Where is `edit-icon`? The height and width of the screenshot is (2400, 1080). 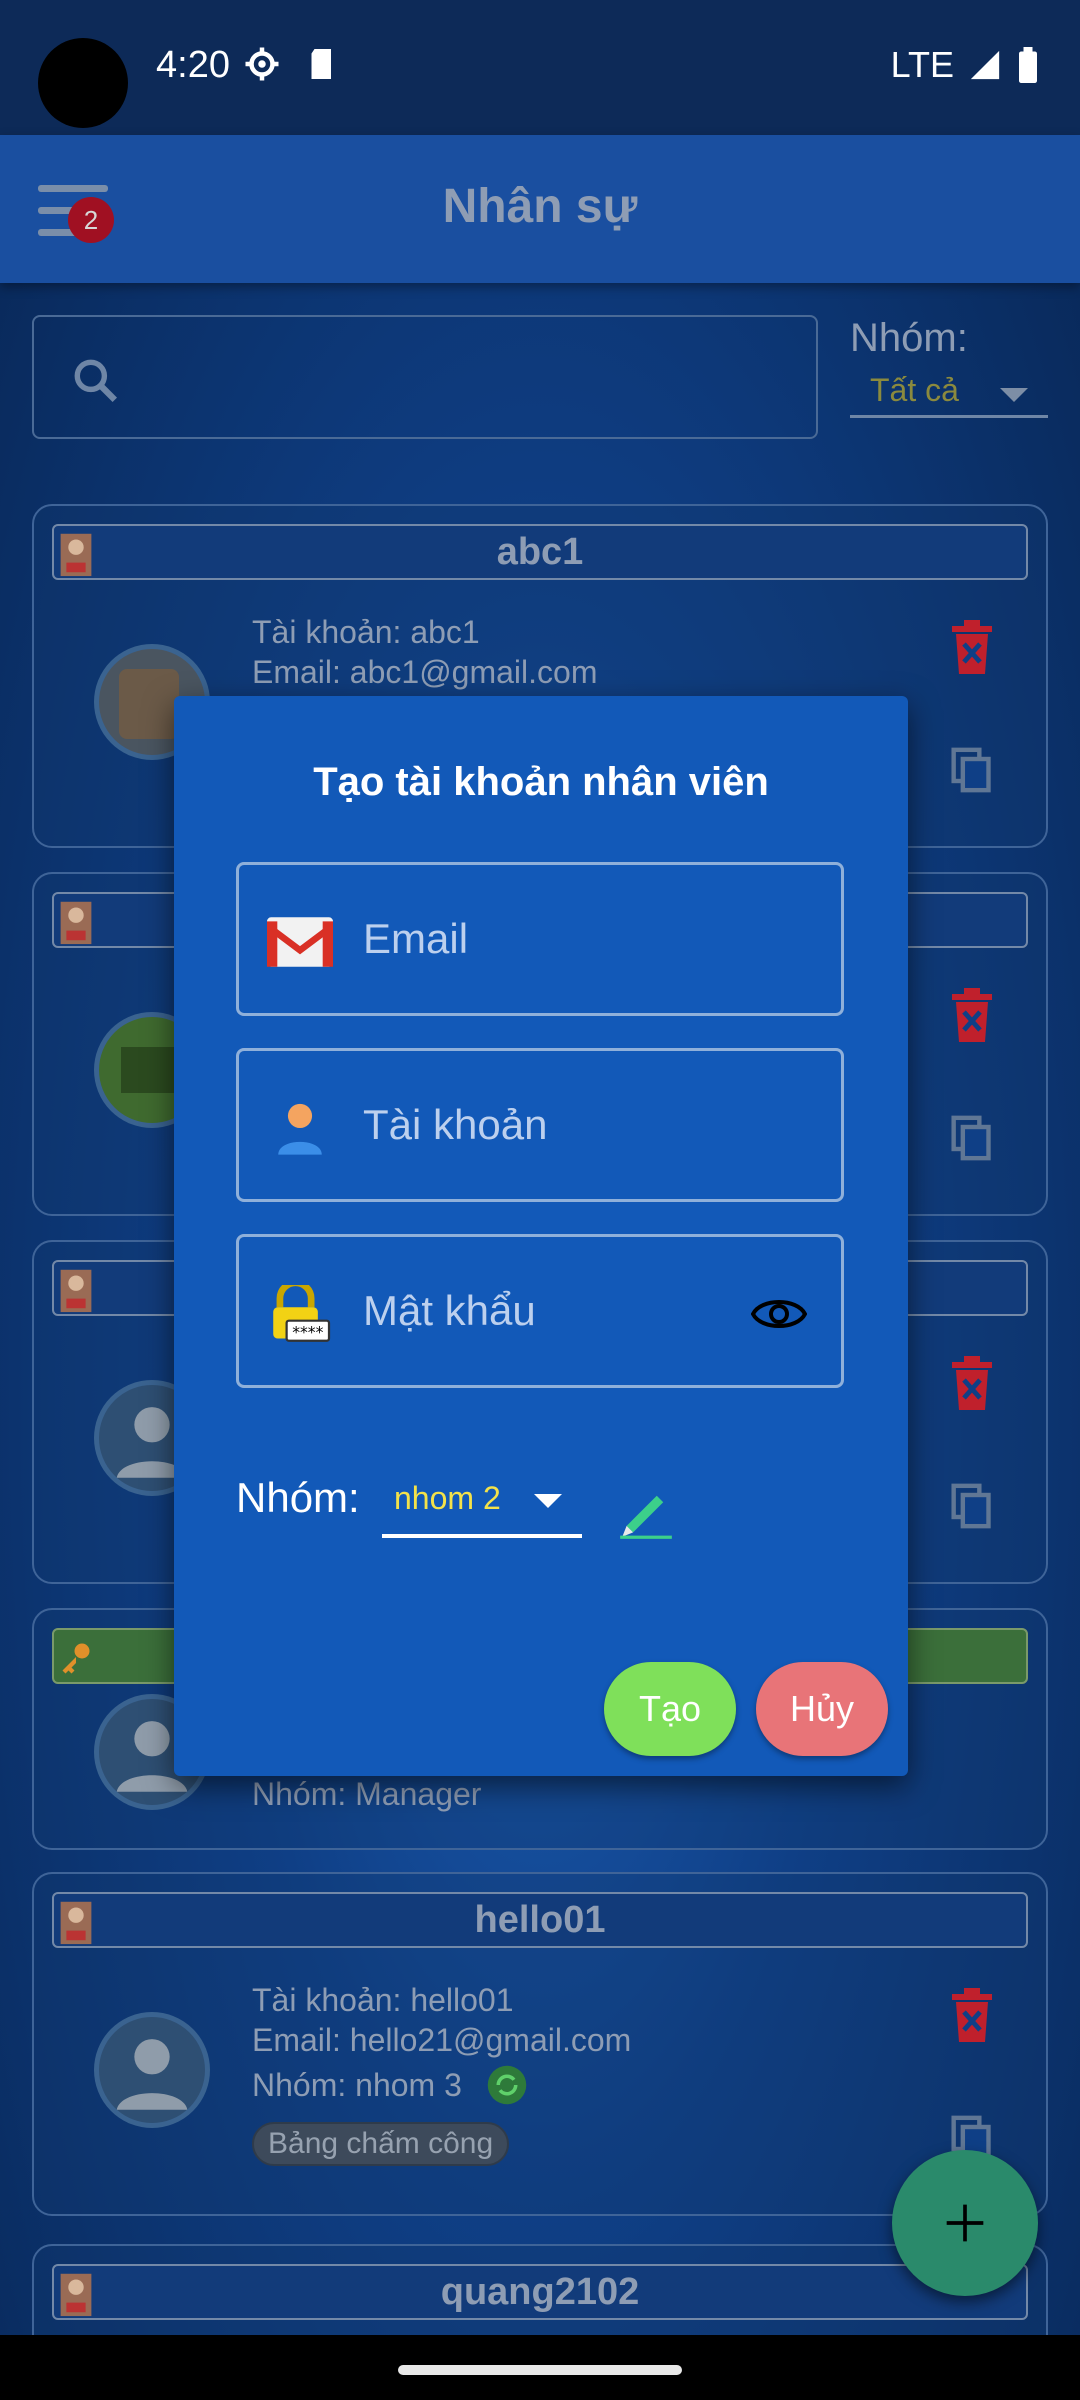
edit-icon is located at coordinates (646, 1513).